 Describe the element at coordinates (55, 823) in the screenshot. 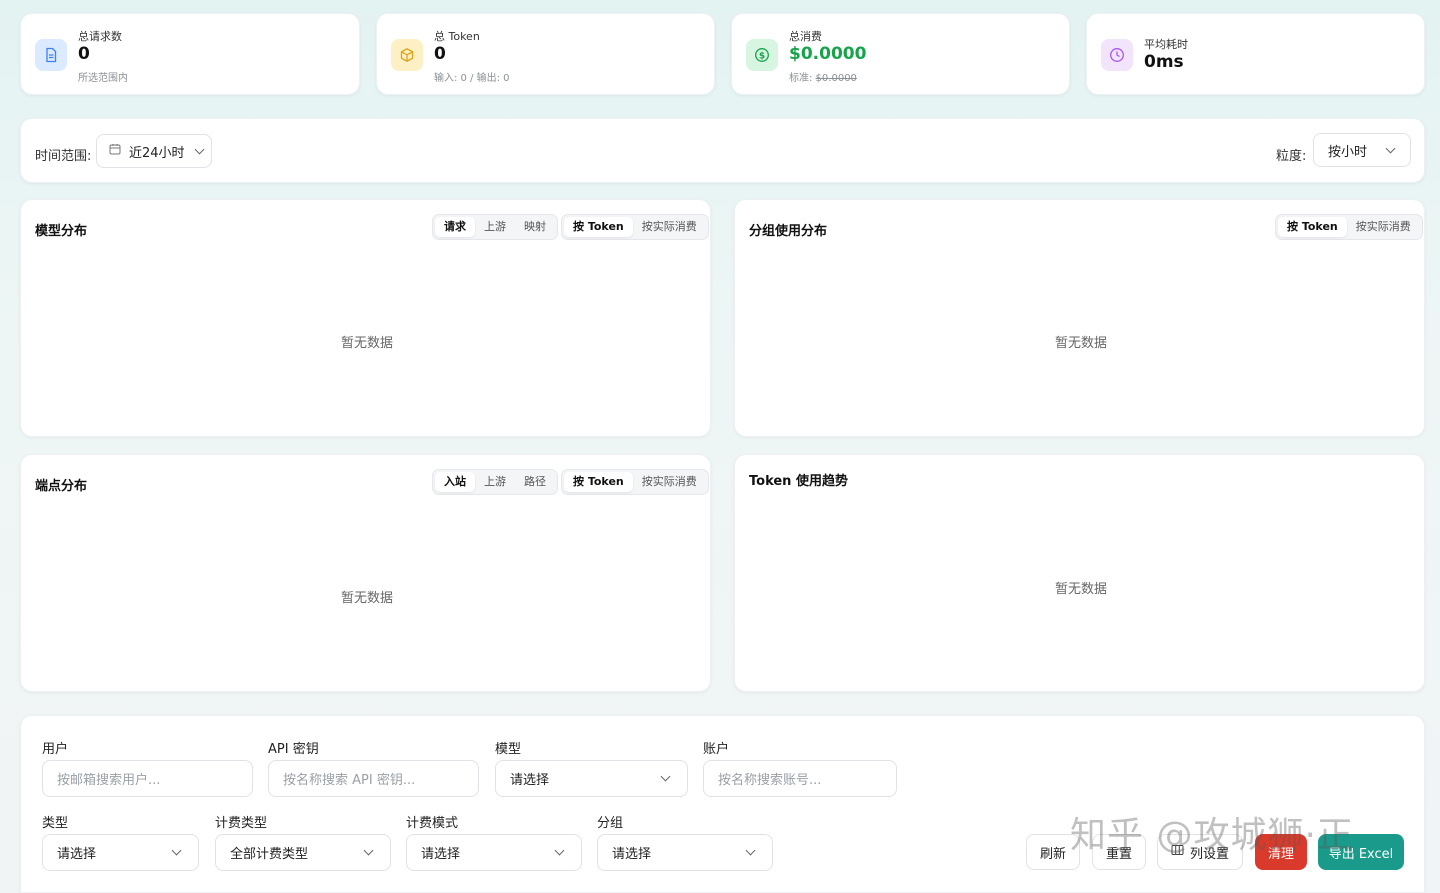

I see `type-label: 类型` at that location.